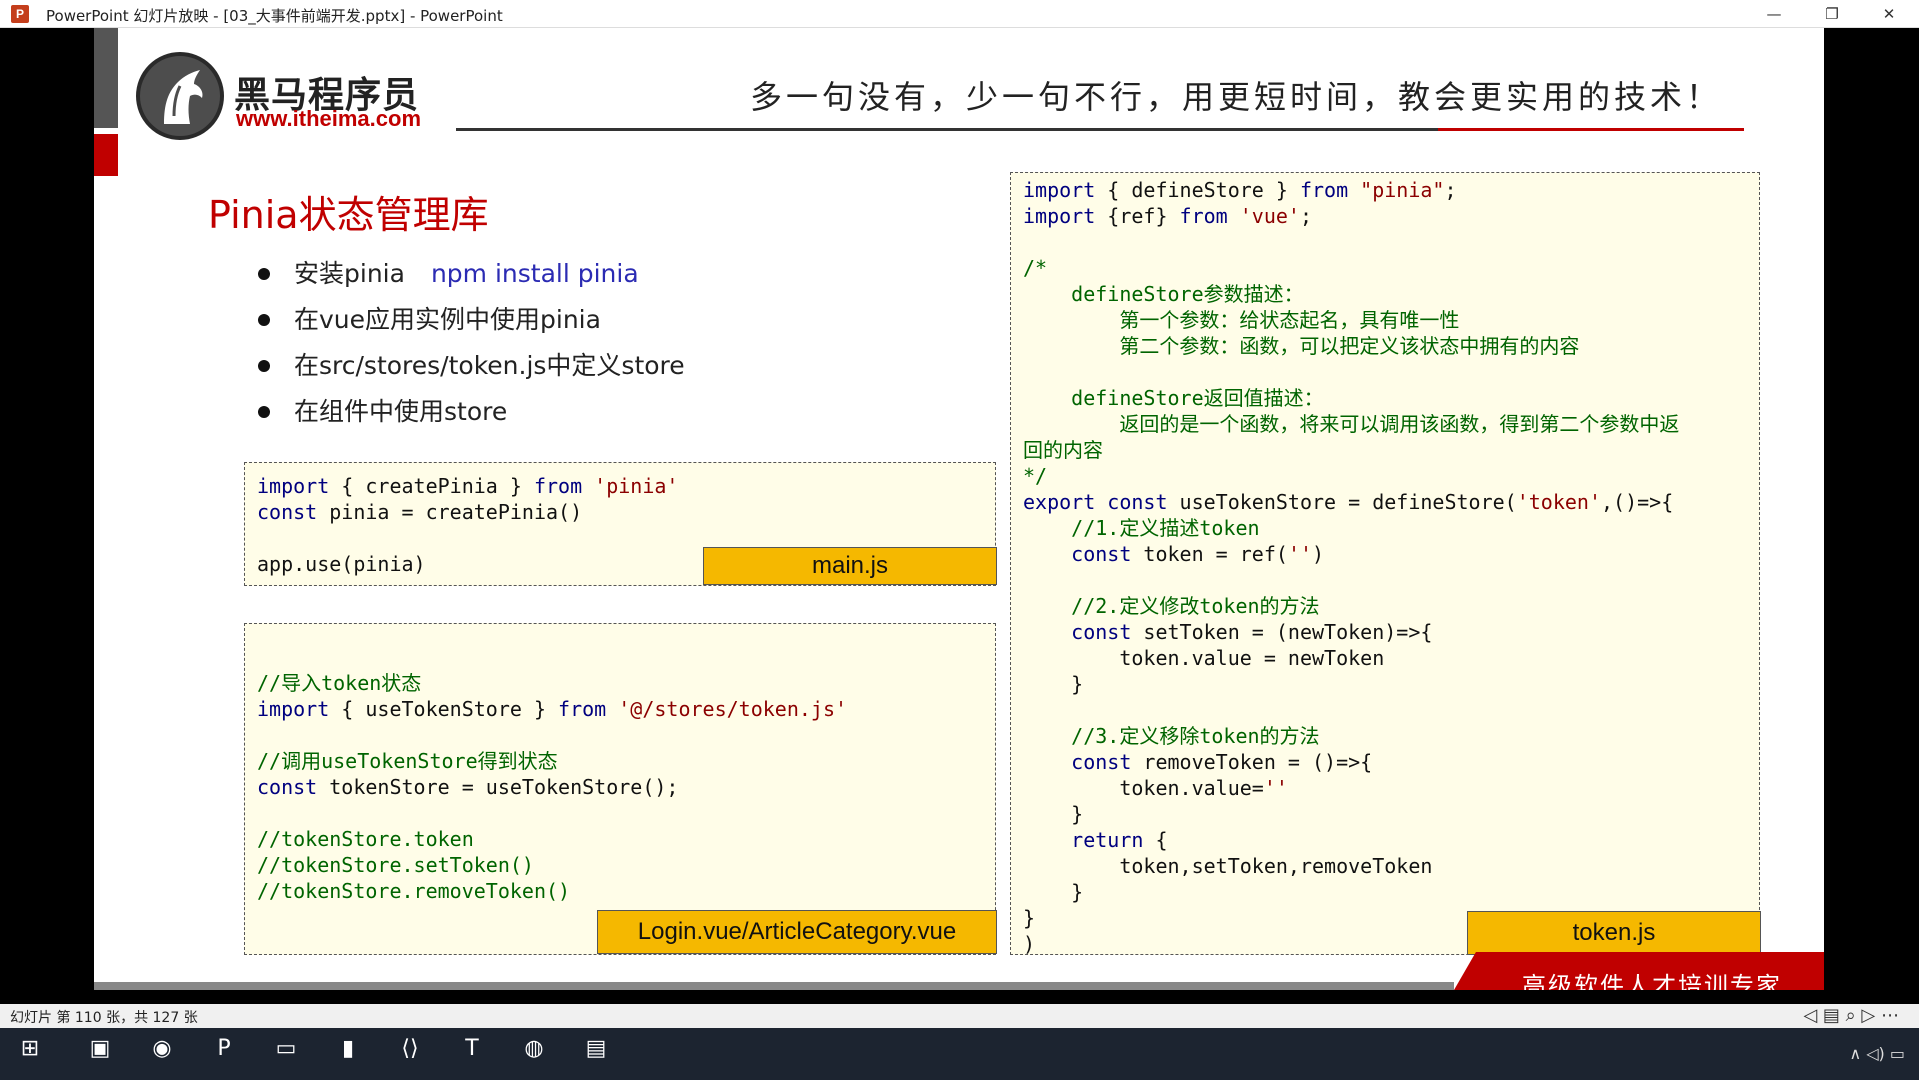  Describe the element at coordinates (100, 1054) in the screenshot. I see `taskbar-app-icon: ▣` at that location.